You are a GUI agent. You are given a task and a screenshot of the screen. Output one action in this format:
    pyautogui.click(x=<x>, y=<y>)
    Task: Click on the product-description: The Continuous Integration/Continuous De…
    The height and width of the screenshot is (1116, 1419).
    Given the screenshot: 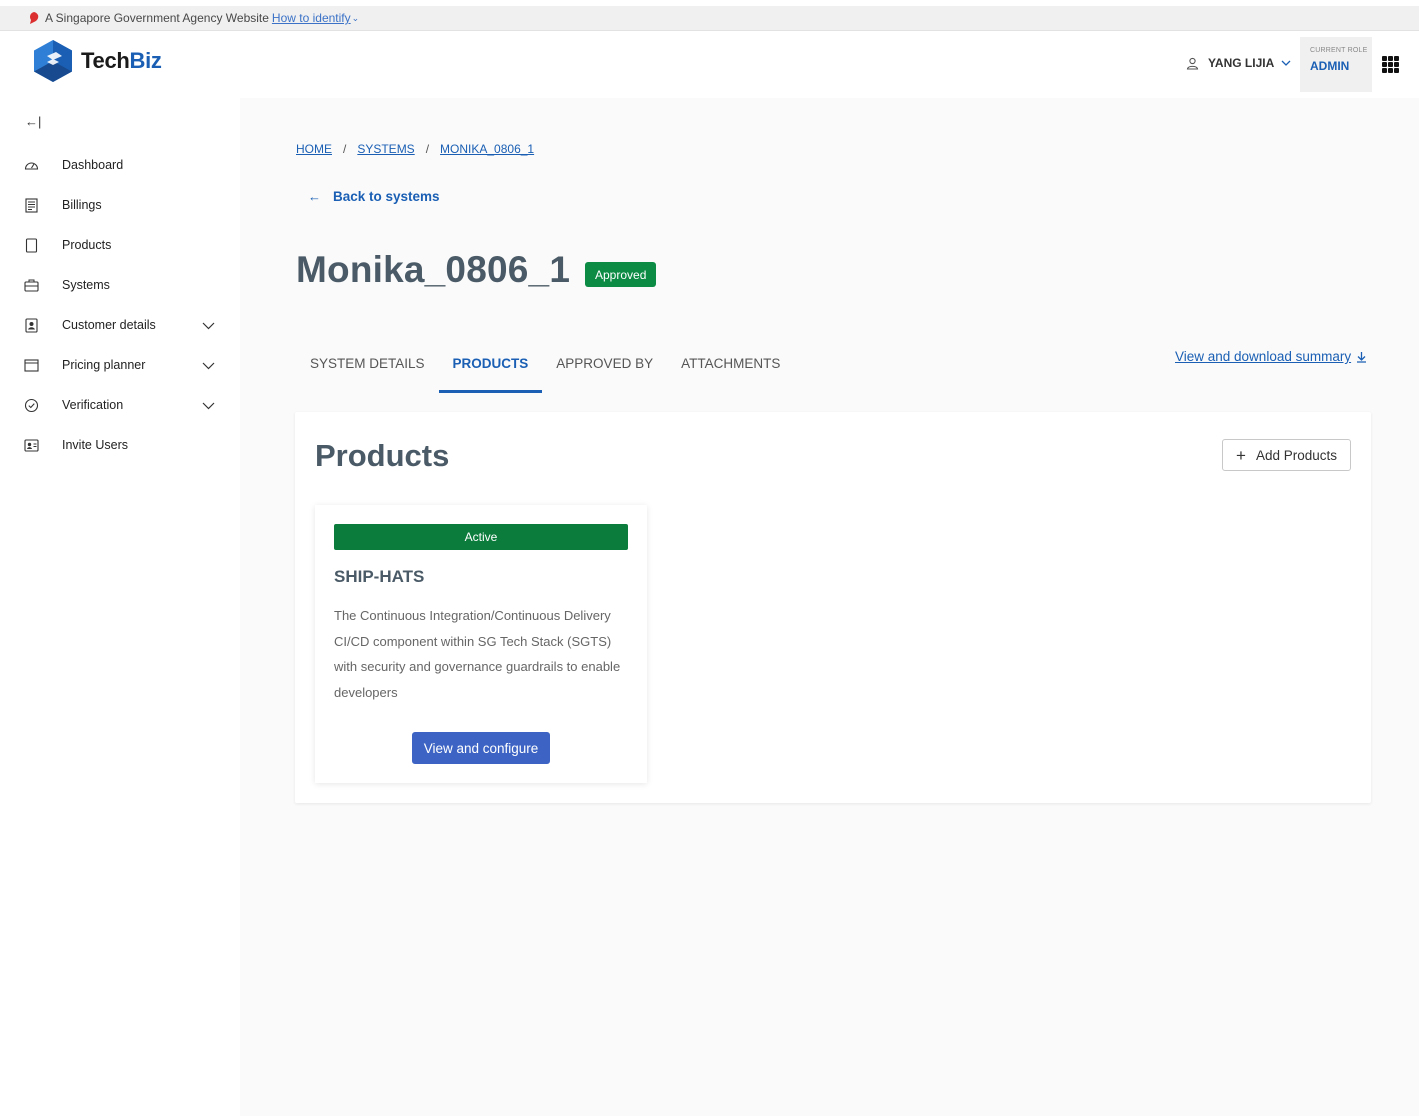 What is the action you would take?
    pyautogui.click(x=477, y=654)
    